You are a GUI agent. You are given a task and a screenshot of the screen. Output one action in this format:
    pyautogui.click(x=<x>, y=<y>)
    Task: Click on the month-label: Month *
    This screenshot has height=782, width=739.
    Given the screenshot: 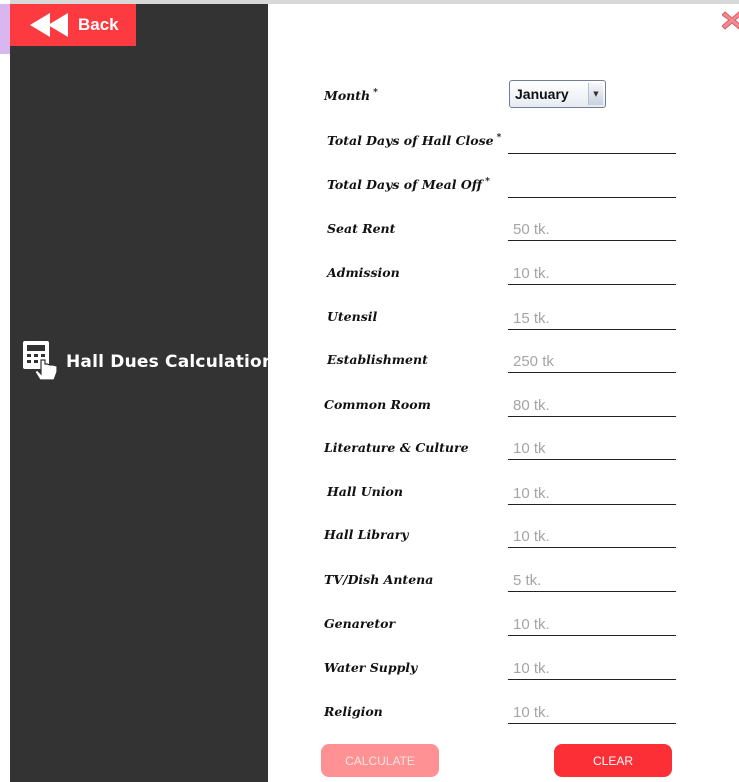 What is the action you would take?
    pyautogui.click(x=351, y=95)
    